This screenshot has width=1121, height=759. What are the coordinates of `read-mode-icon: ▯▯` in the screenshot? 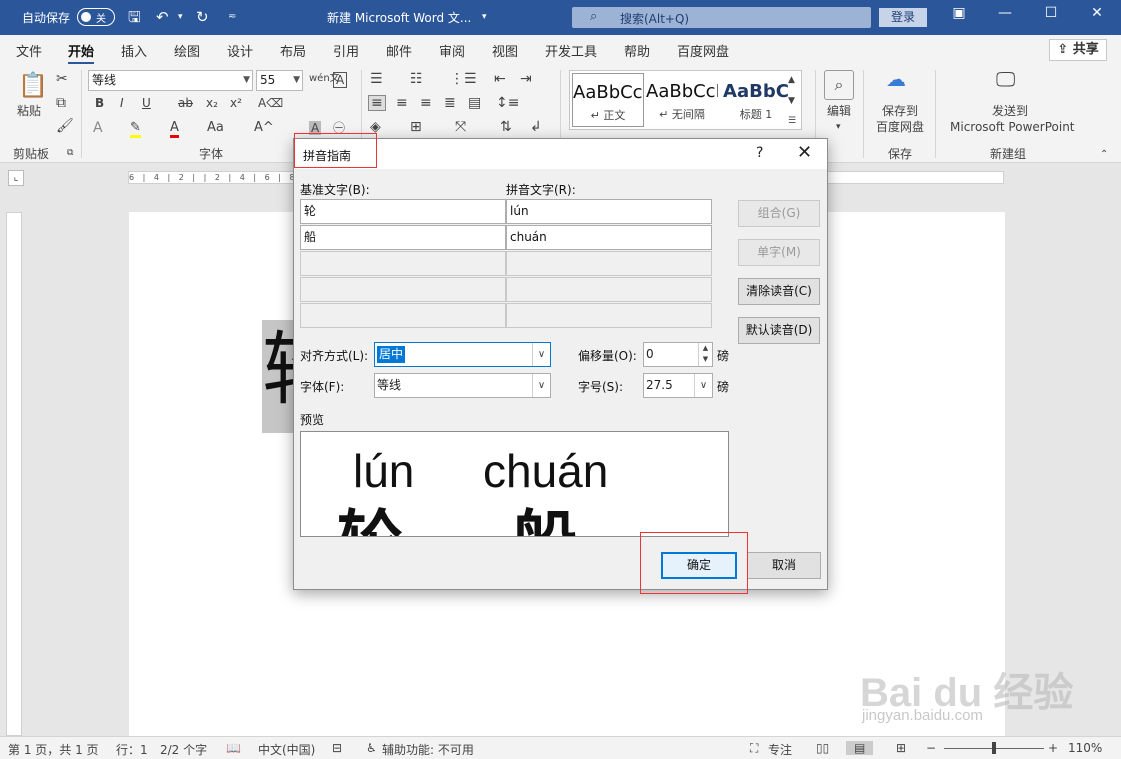 It's located at (822, 748).